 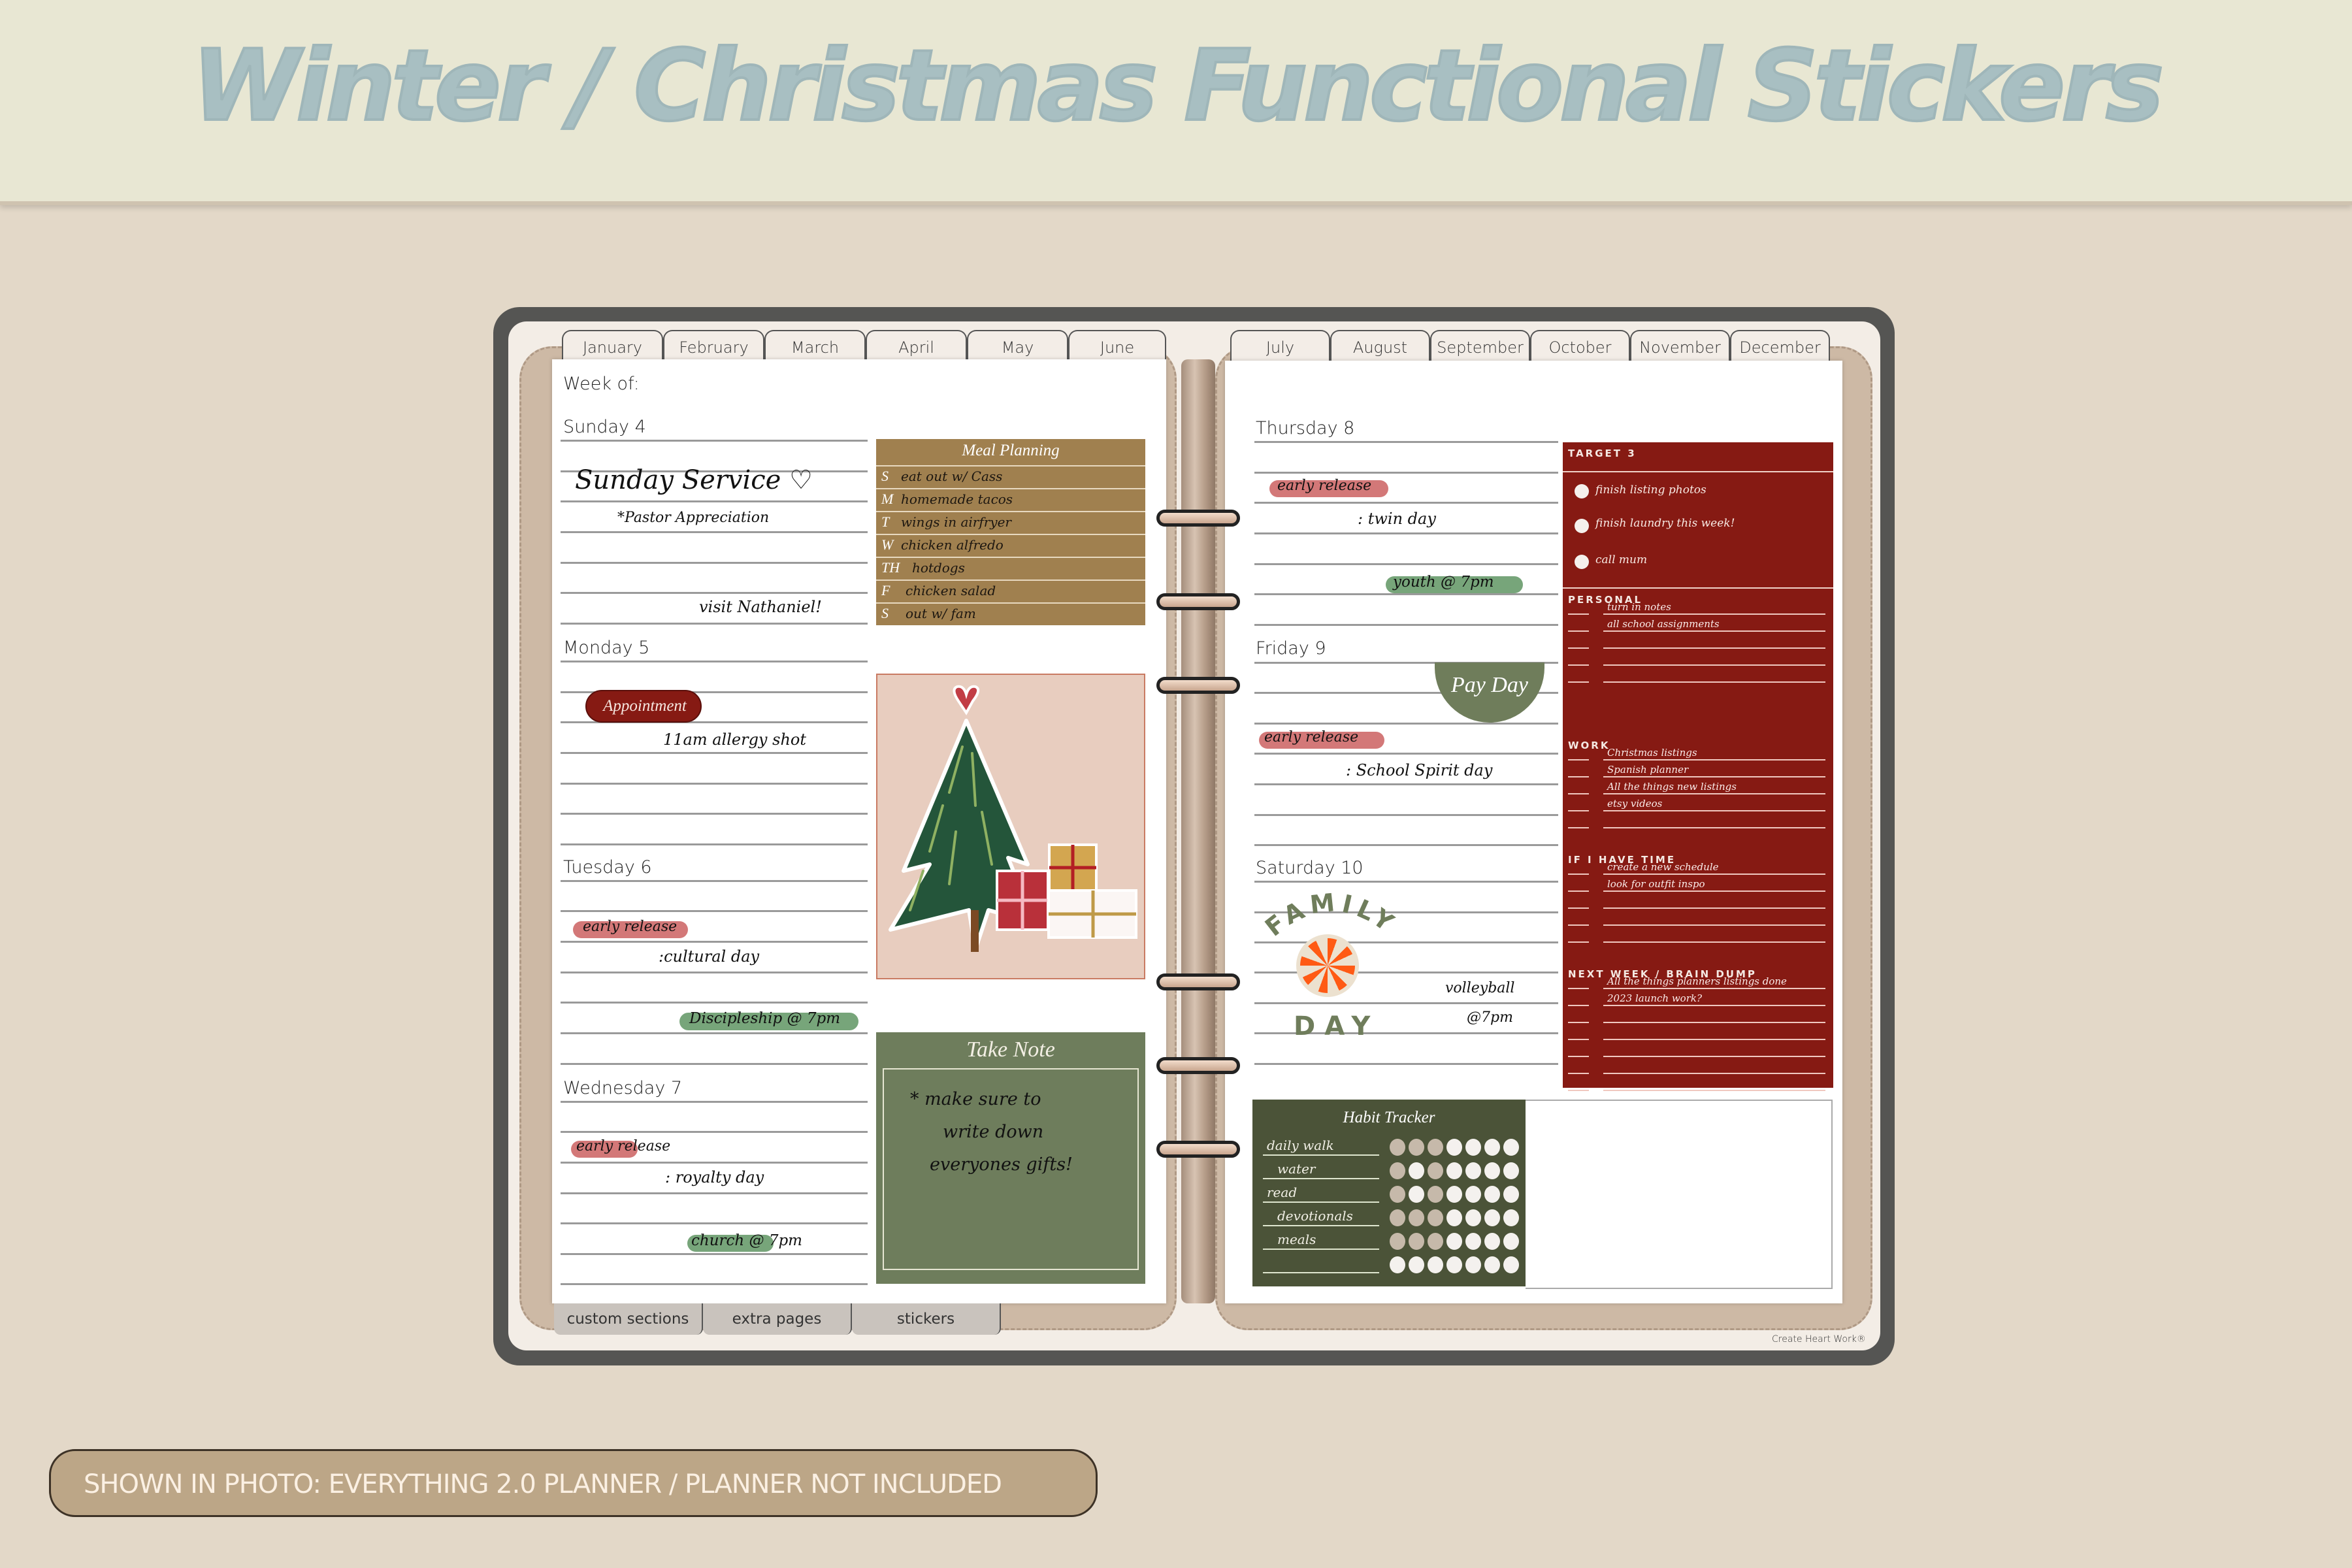 I want to click on write-line, so click(x=1714, y=682).